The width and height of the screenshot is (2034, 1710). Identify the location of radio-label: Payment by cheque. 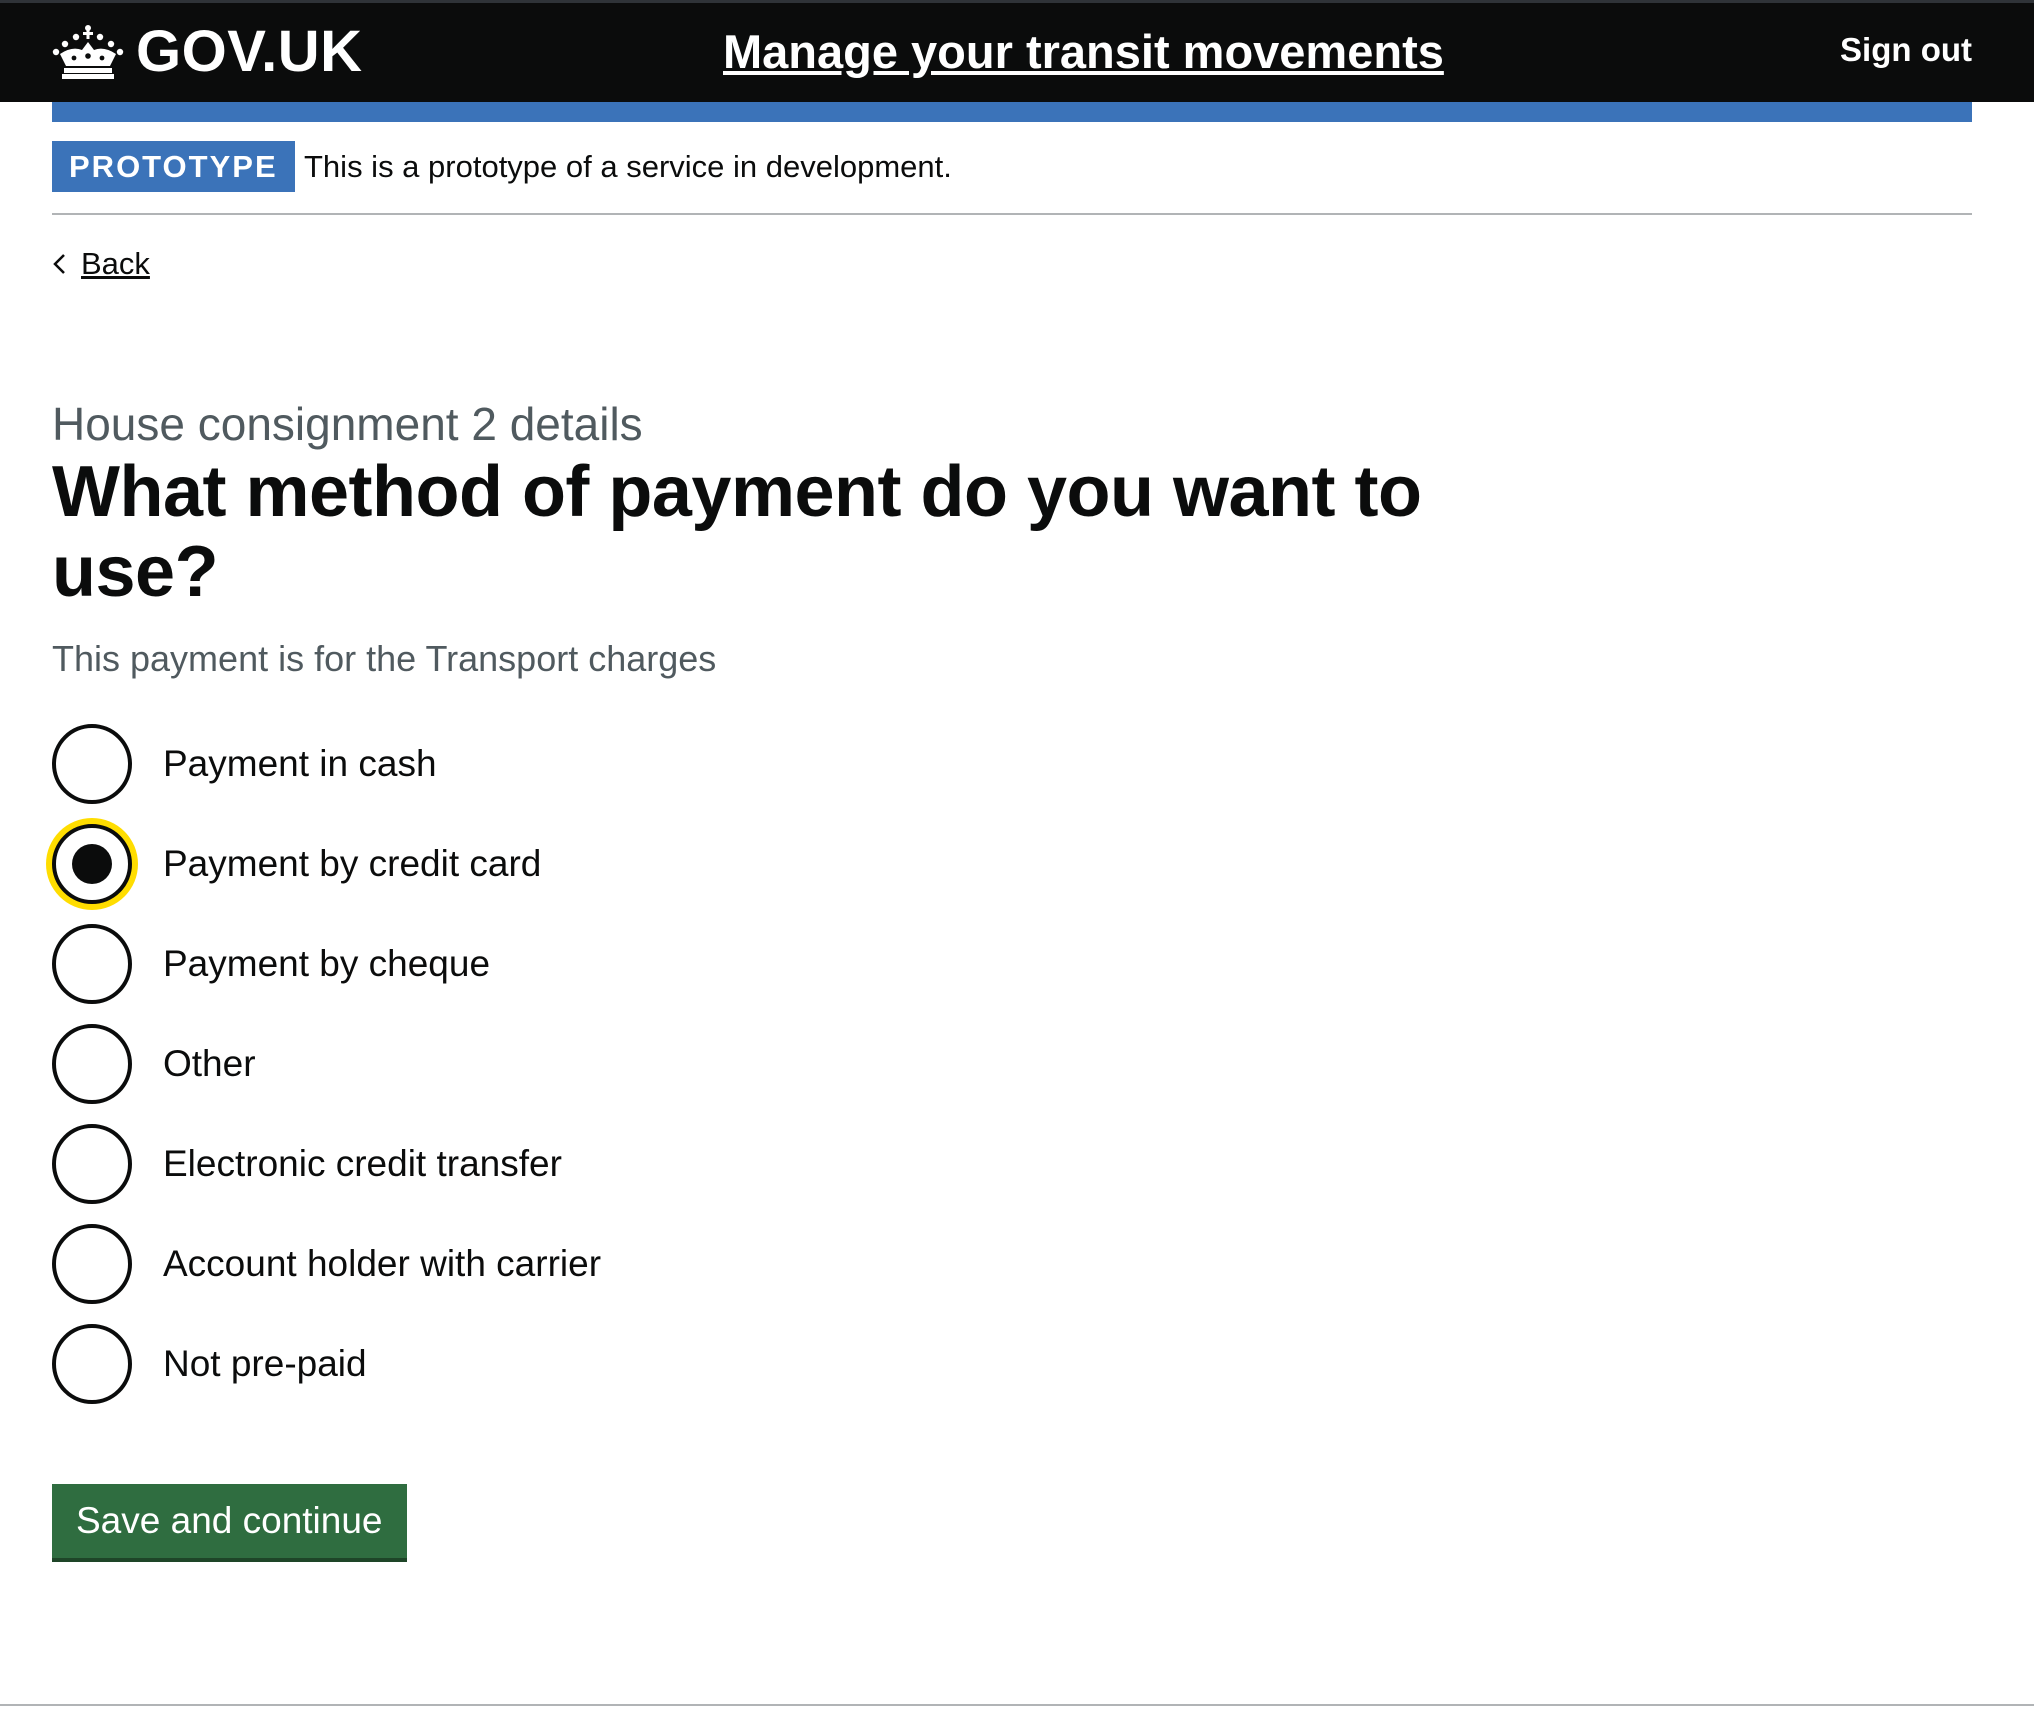
(326, 964).